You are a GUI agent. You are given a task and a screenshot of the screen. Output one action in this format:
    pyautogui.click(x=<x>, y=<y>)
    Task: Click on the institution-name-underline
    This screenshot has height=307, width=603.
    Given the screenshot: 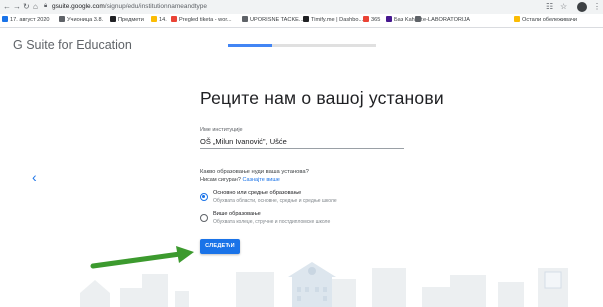 What is the action you would take?
    pyautogui.click(x=302, y=148)
    